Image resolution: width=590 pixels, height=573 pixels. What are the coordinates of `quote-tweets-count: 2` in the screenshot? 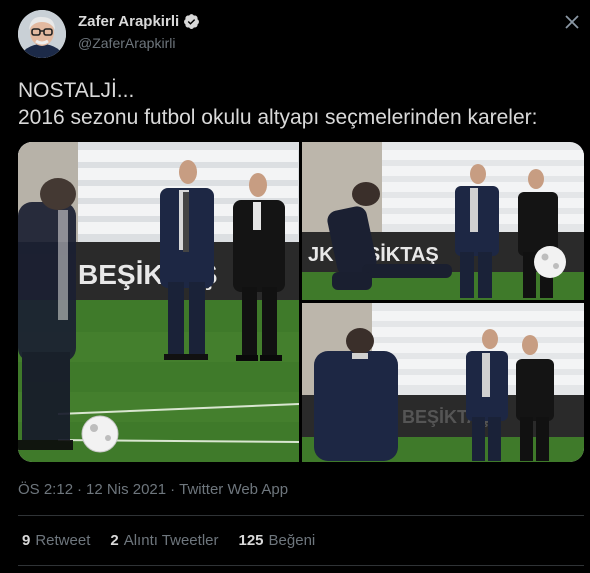 It's located at (114, 540).